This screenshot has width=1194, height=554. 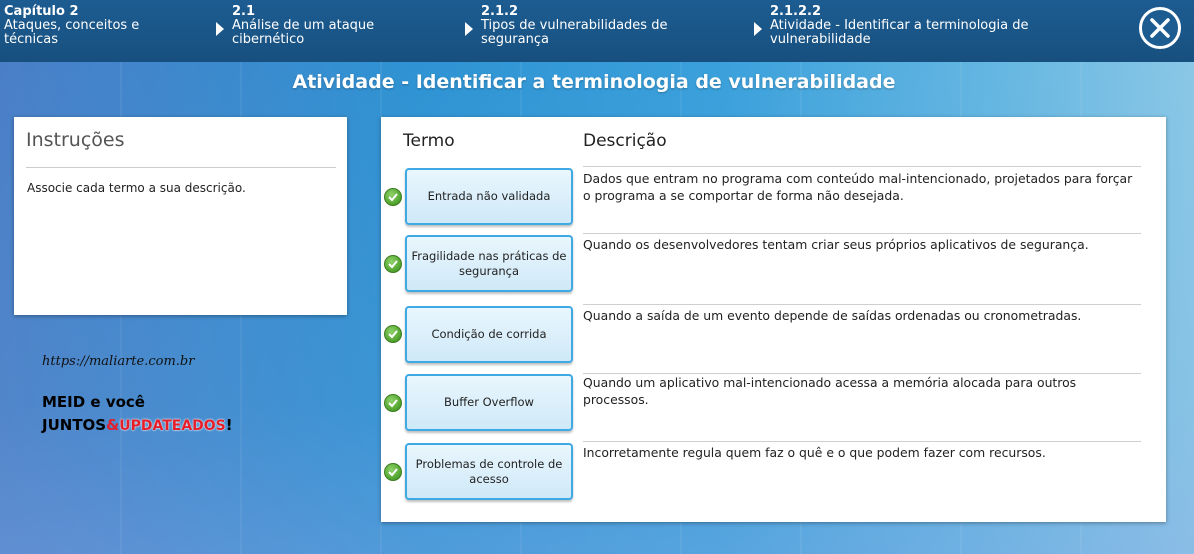 What do you see at coordinates (489, 334) in the screenshot?
I see `term-card: Condição de corrida` at bounding box center [489, 334].